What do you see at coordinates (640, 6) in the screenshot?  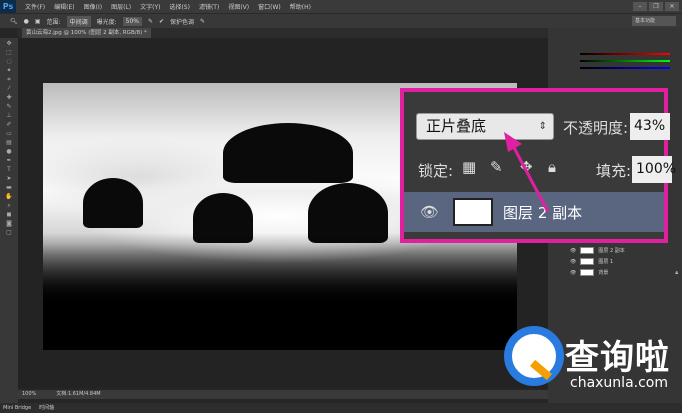 I see `minimize-button: –` at bounding box center [640, 6].